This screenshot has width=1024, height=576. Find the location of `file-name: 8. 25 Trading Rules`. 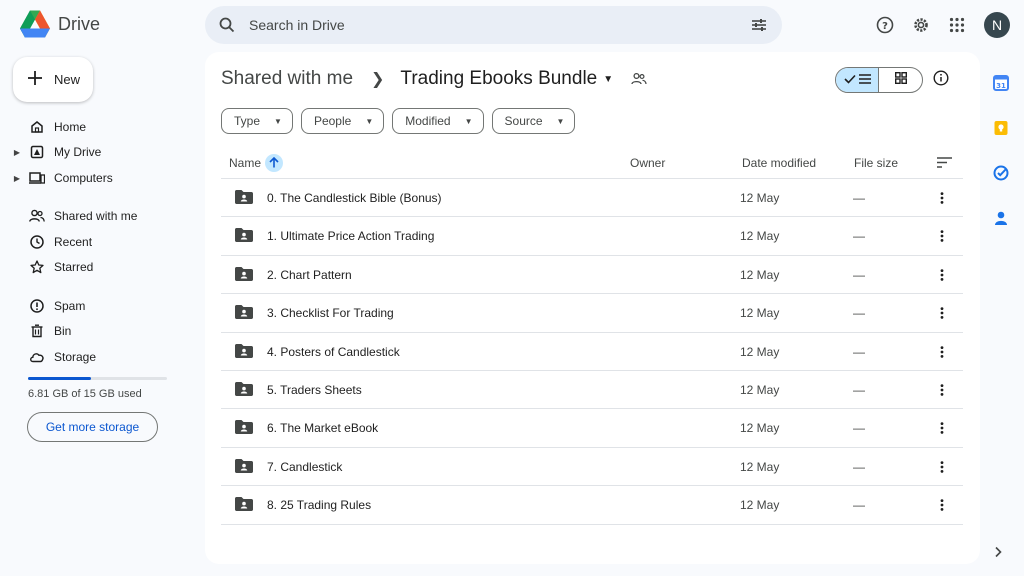

file-name: 8. 25 Trading Rules is located at coordinates (319, 505).